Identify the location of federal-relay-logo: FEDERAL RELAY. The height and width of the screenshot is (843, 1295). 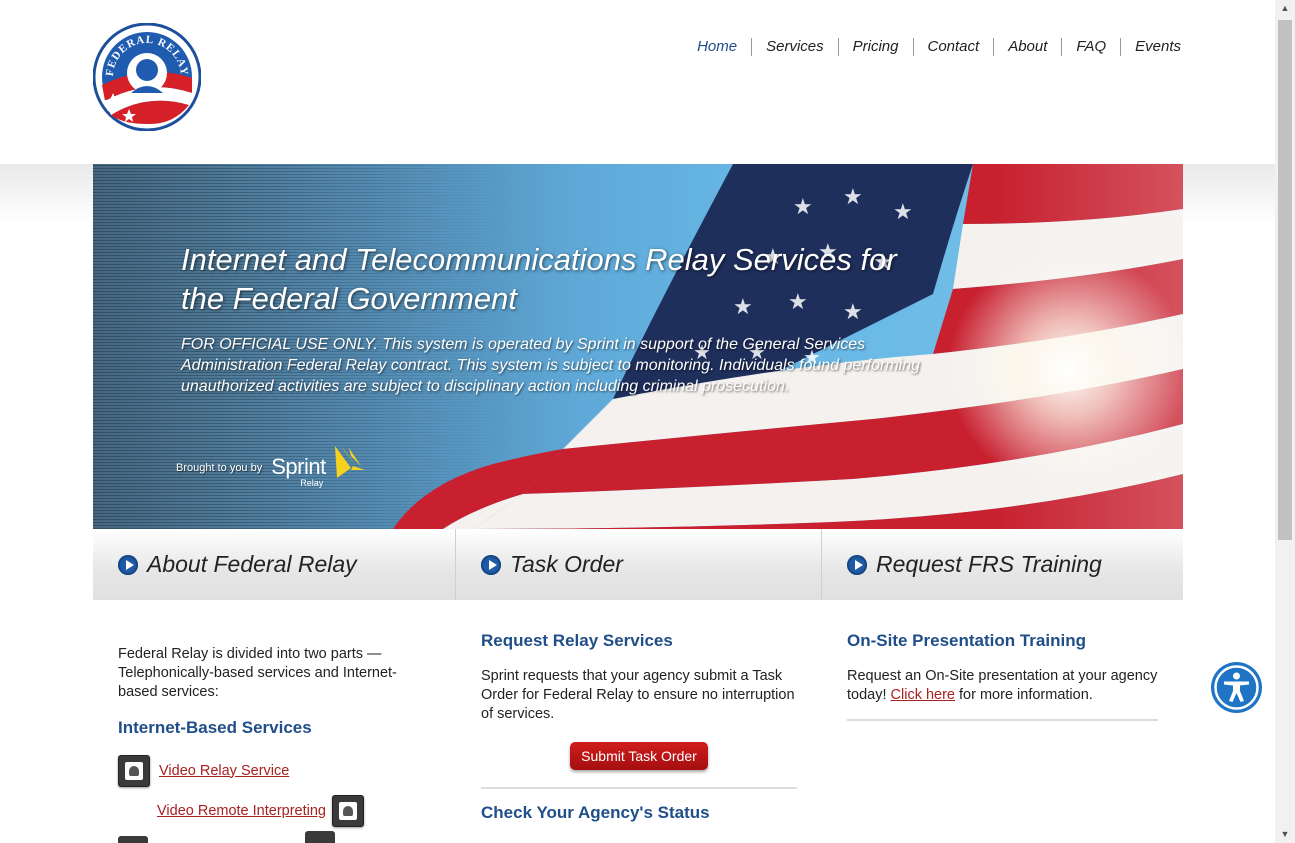
(147, 77).